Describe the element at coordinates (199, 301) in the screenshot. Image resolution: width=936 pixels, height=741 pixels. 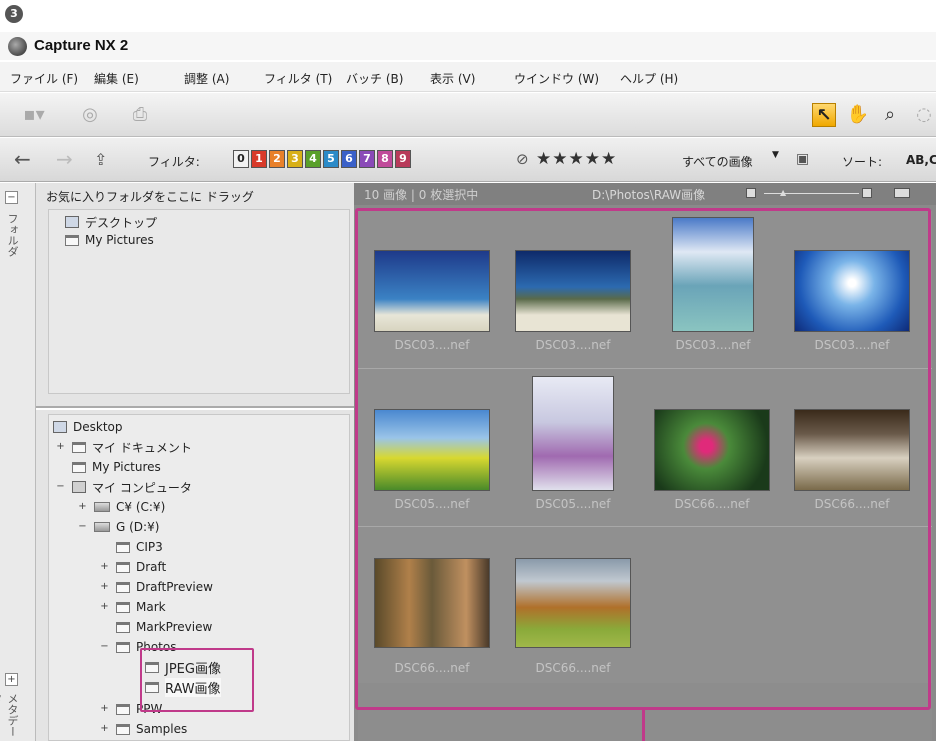
I see `favorites-list: デスクトップ My Pictures` at that location.